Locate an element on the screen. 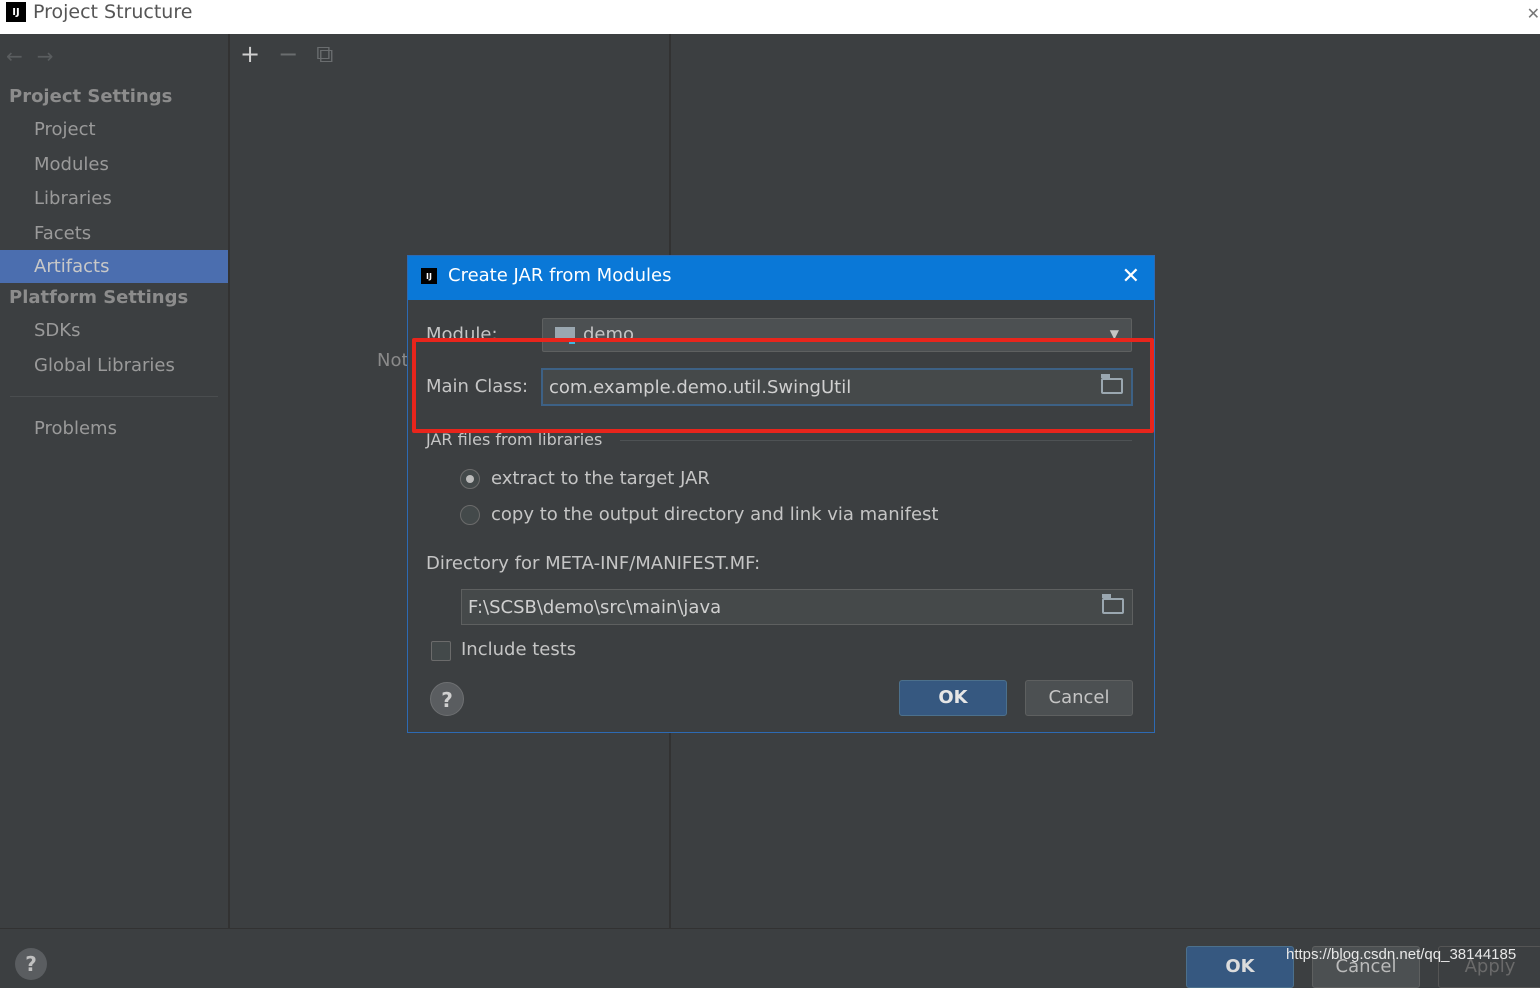  group-divider is located at coordinates (876, 440).